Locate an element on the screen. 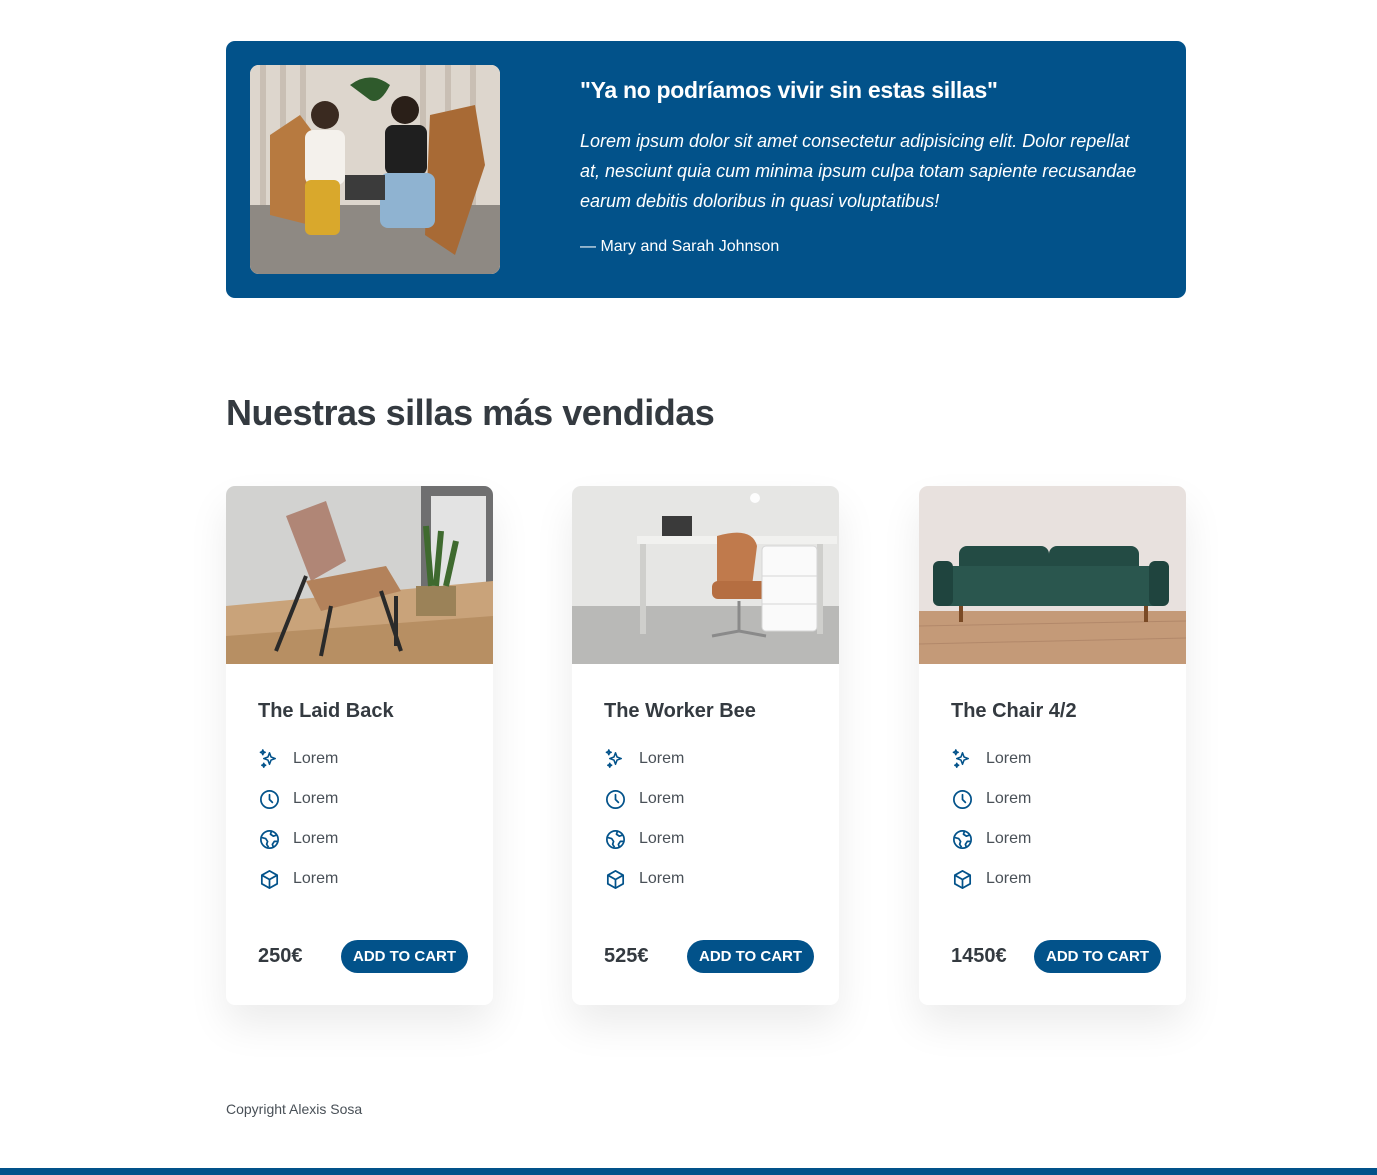  testimonial-author: — Mary and Sarah Johnson is located at coordinates (680, 246).